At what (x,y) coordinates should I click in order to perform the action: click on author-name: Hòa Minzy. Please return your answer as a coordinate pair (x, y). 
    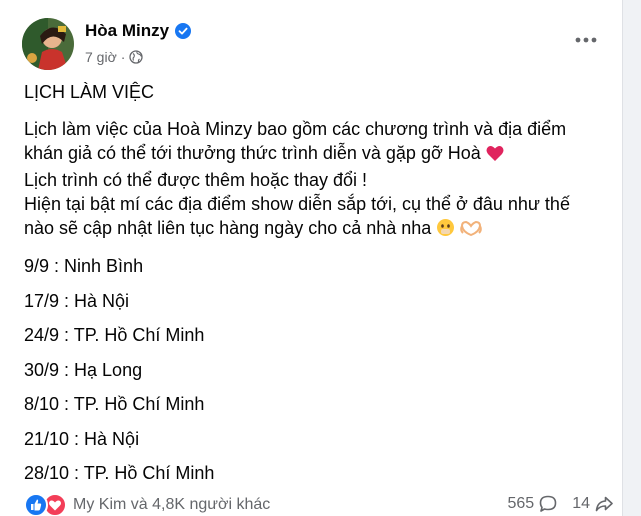
    Looking at the image, I should click on (127, 31).